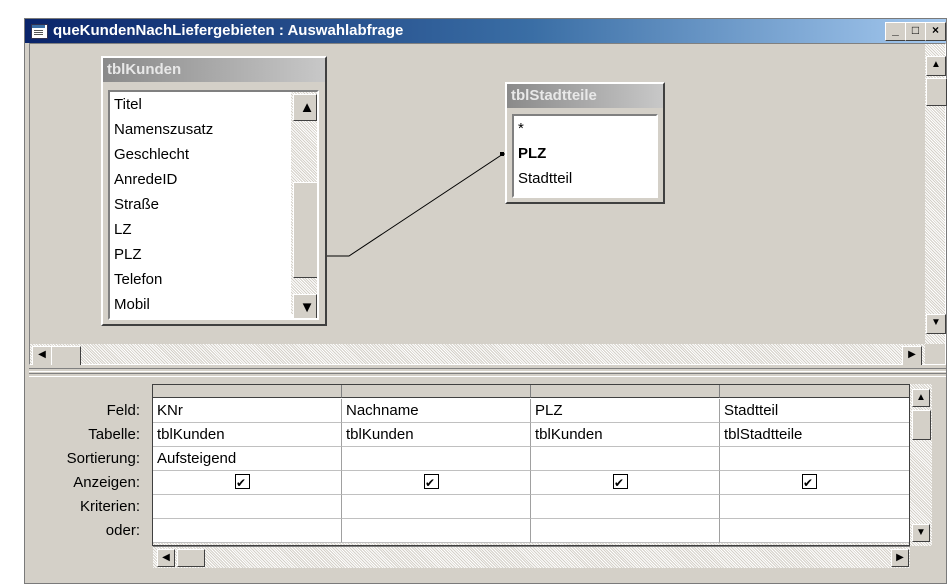 The height and width of the screenshot is (584, 947). I want to click on field-list: * PLZ Stadtteil, so click(585, 156).